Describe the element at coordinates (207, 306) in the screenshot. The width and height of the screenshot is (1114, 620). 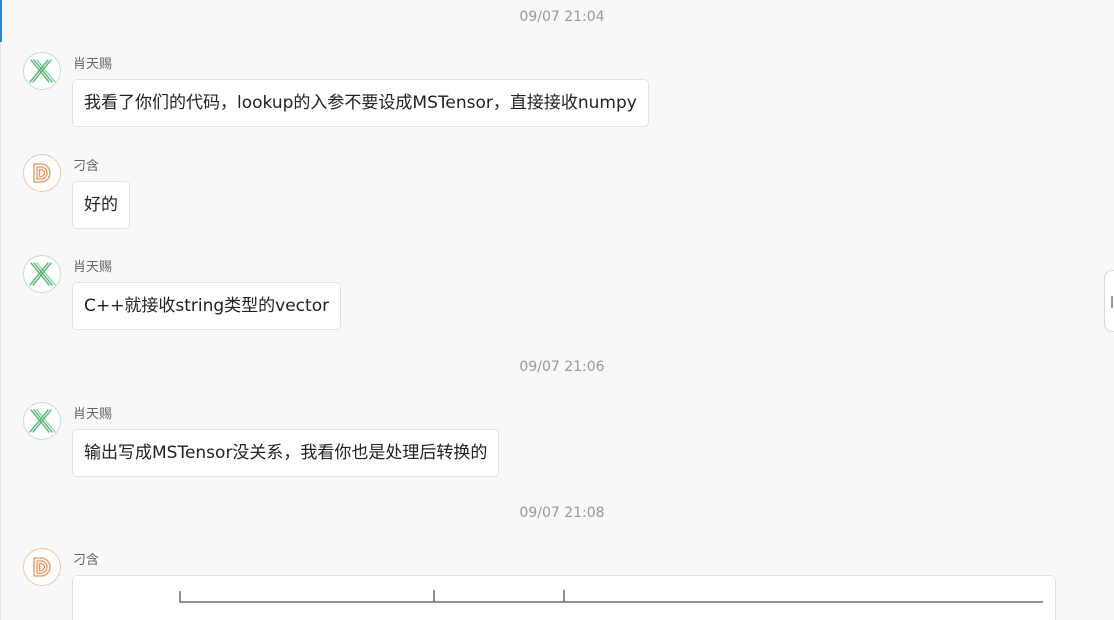
I see `message-bubble: C++就接收string类型的vector` at that location.